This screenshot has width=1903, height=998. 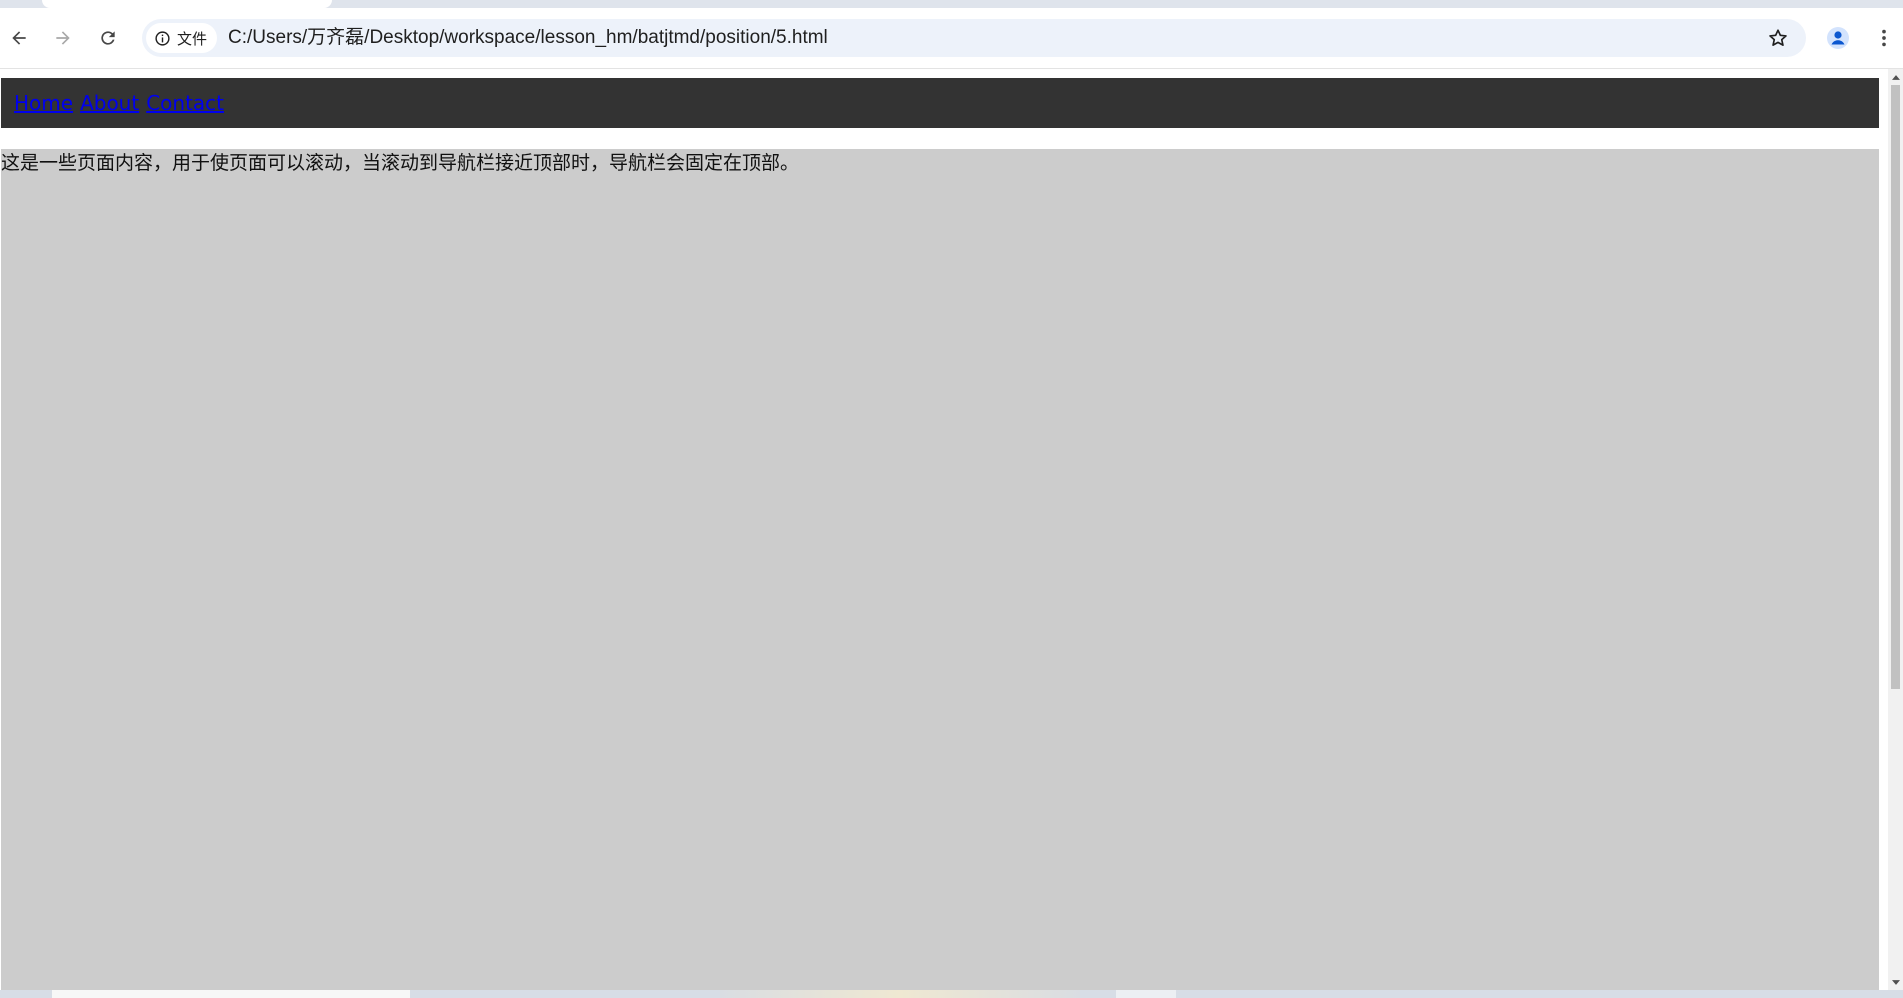 What do you see at coordinates (951, 4) in the screenshot?
I see `tab-strip` at bounding box center [951, 4].